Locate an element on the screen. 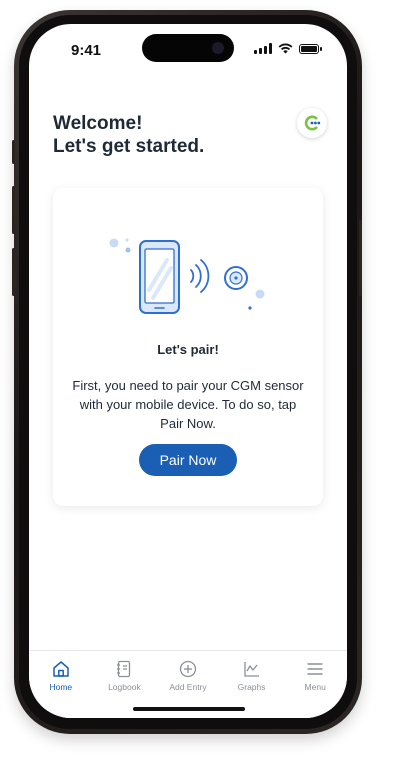  cgm-sensor-icon is located at coordinates (236, 278).